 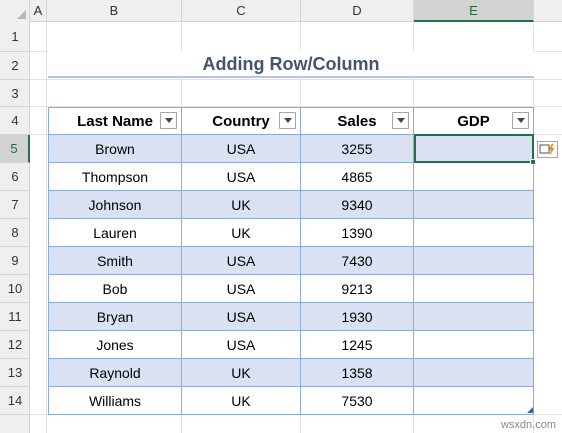 What do you see at coordinates (357, 345) in the screenshot?
I see `cell-sales: 1245` at bounding box center [357, 345].